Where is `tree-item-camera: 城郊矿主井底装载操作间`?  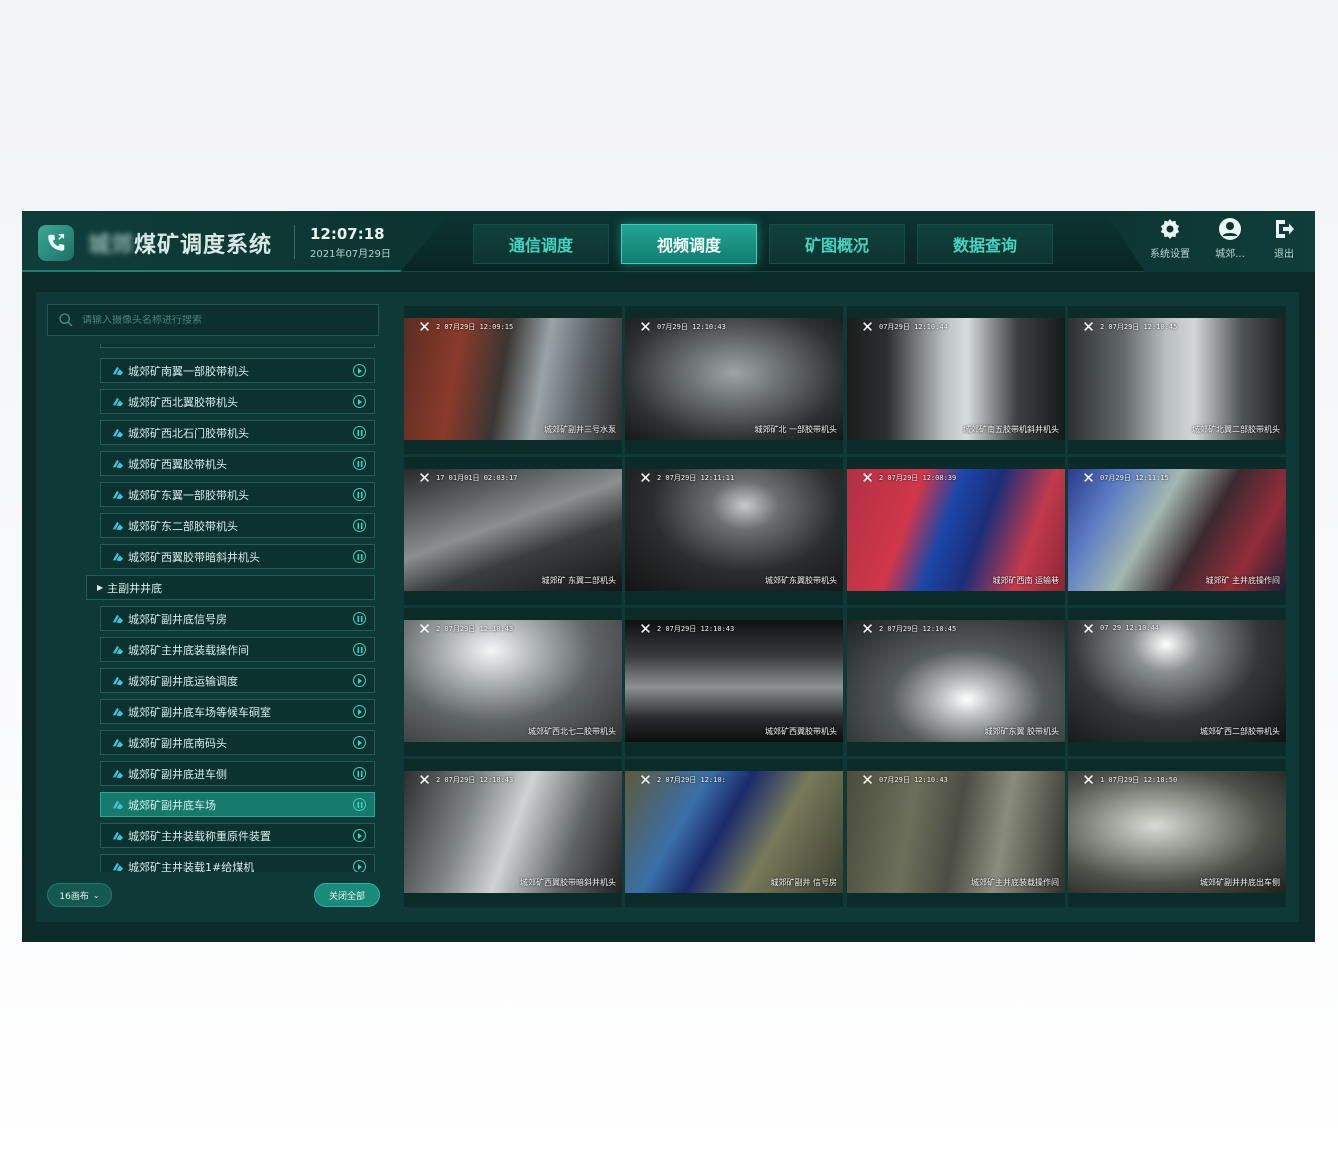 tree-item-camera: 城郊矿主井底装载操作间 is located at coordinates (237, 649).